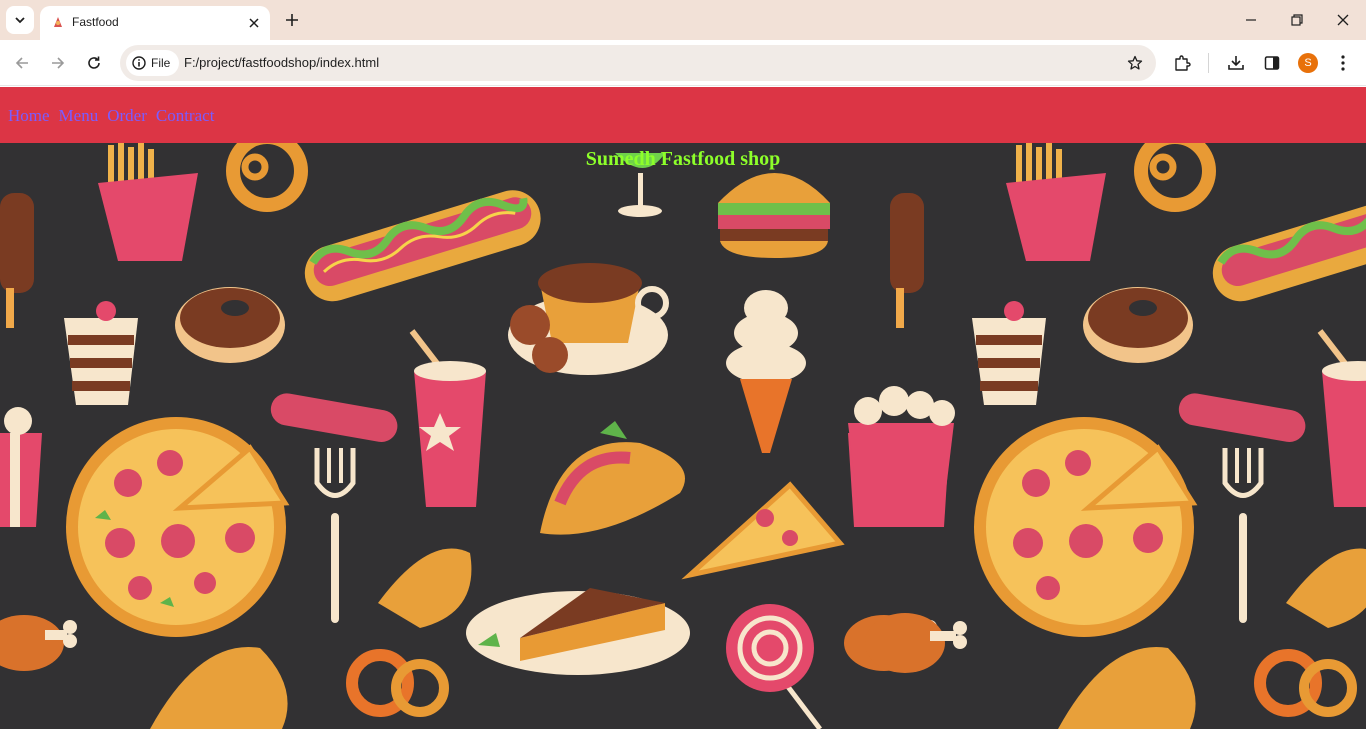 The height and width of the screenshot is (729, 1366). I want to click on side-panel-icon, so click(1272, 63).